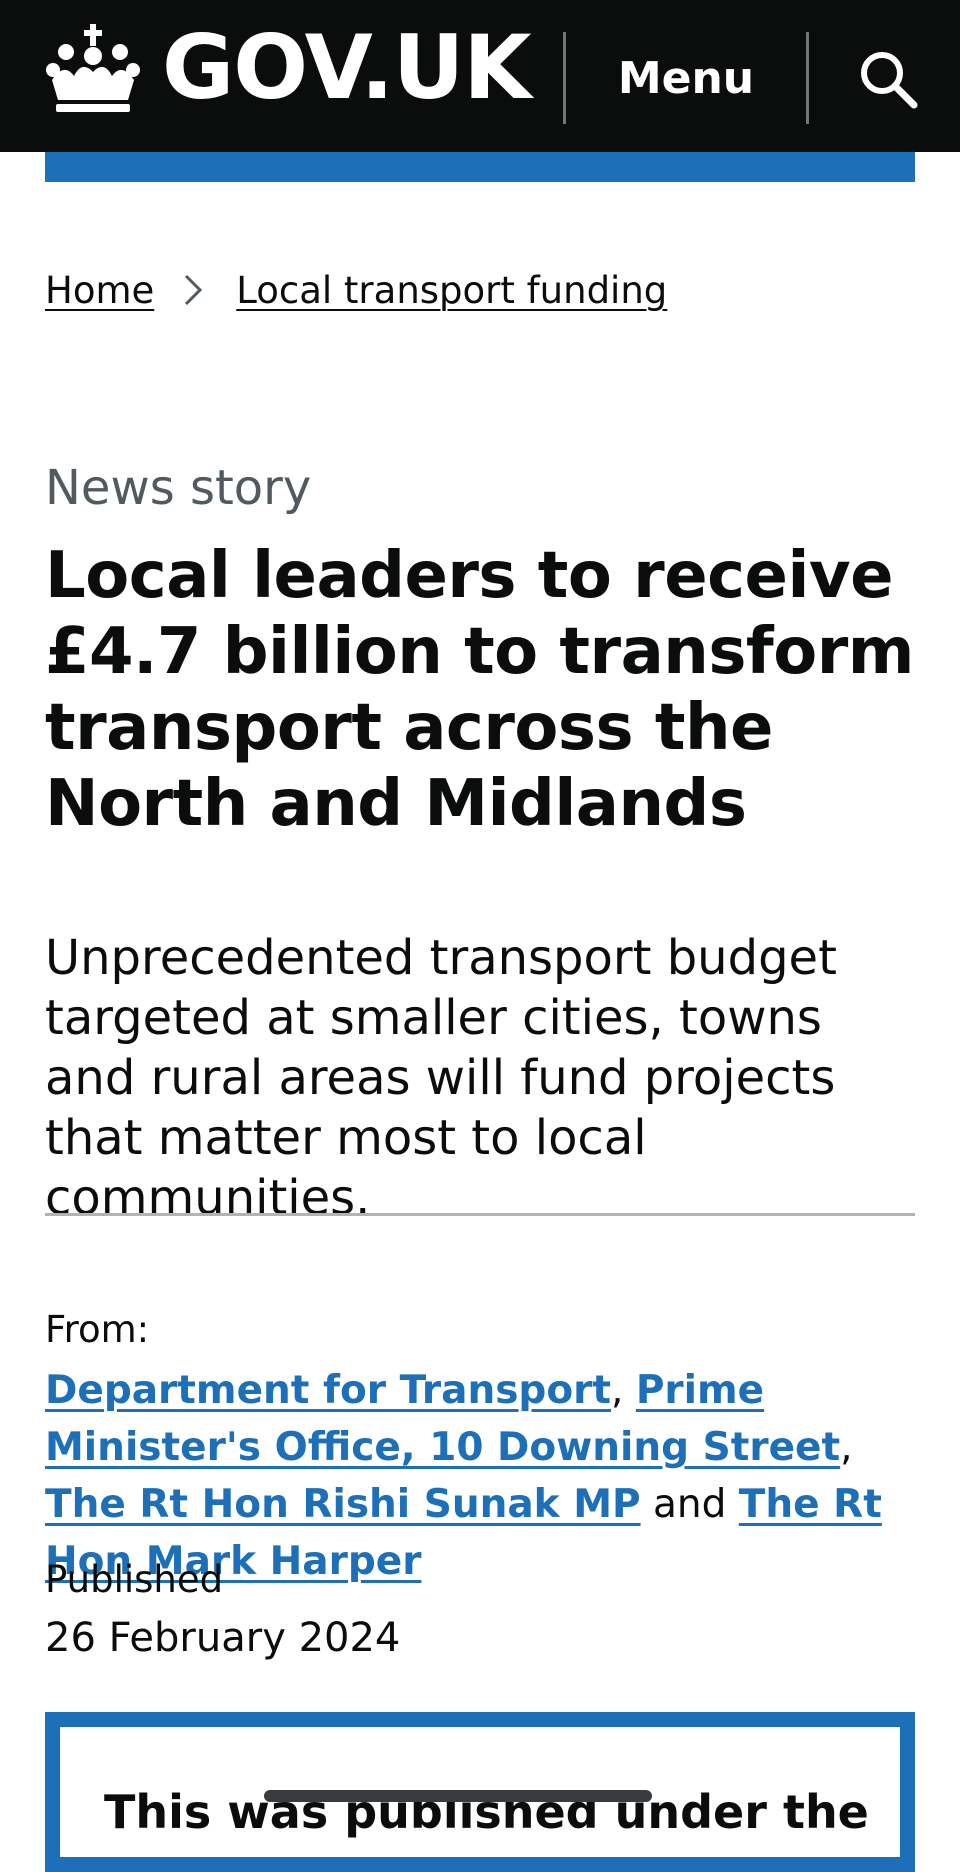  I want to click on site-header: GOV.UK Menu, so click(480, 76).